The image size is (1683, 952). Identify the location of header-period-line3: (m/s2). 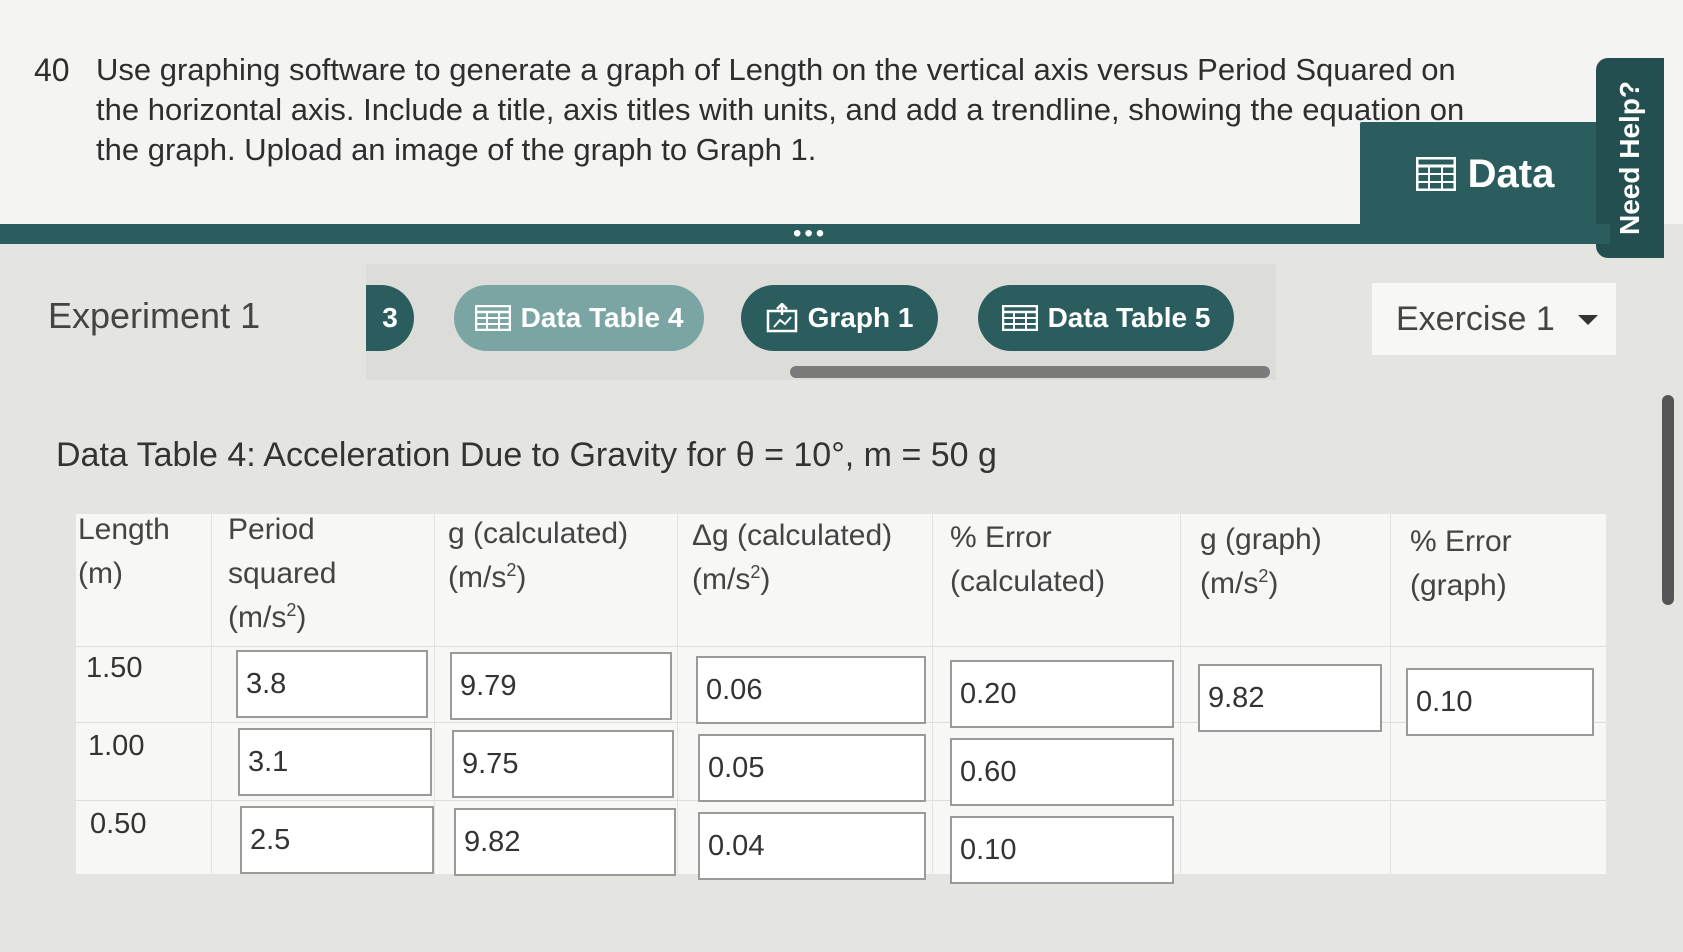
(267, 617).